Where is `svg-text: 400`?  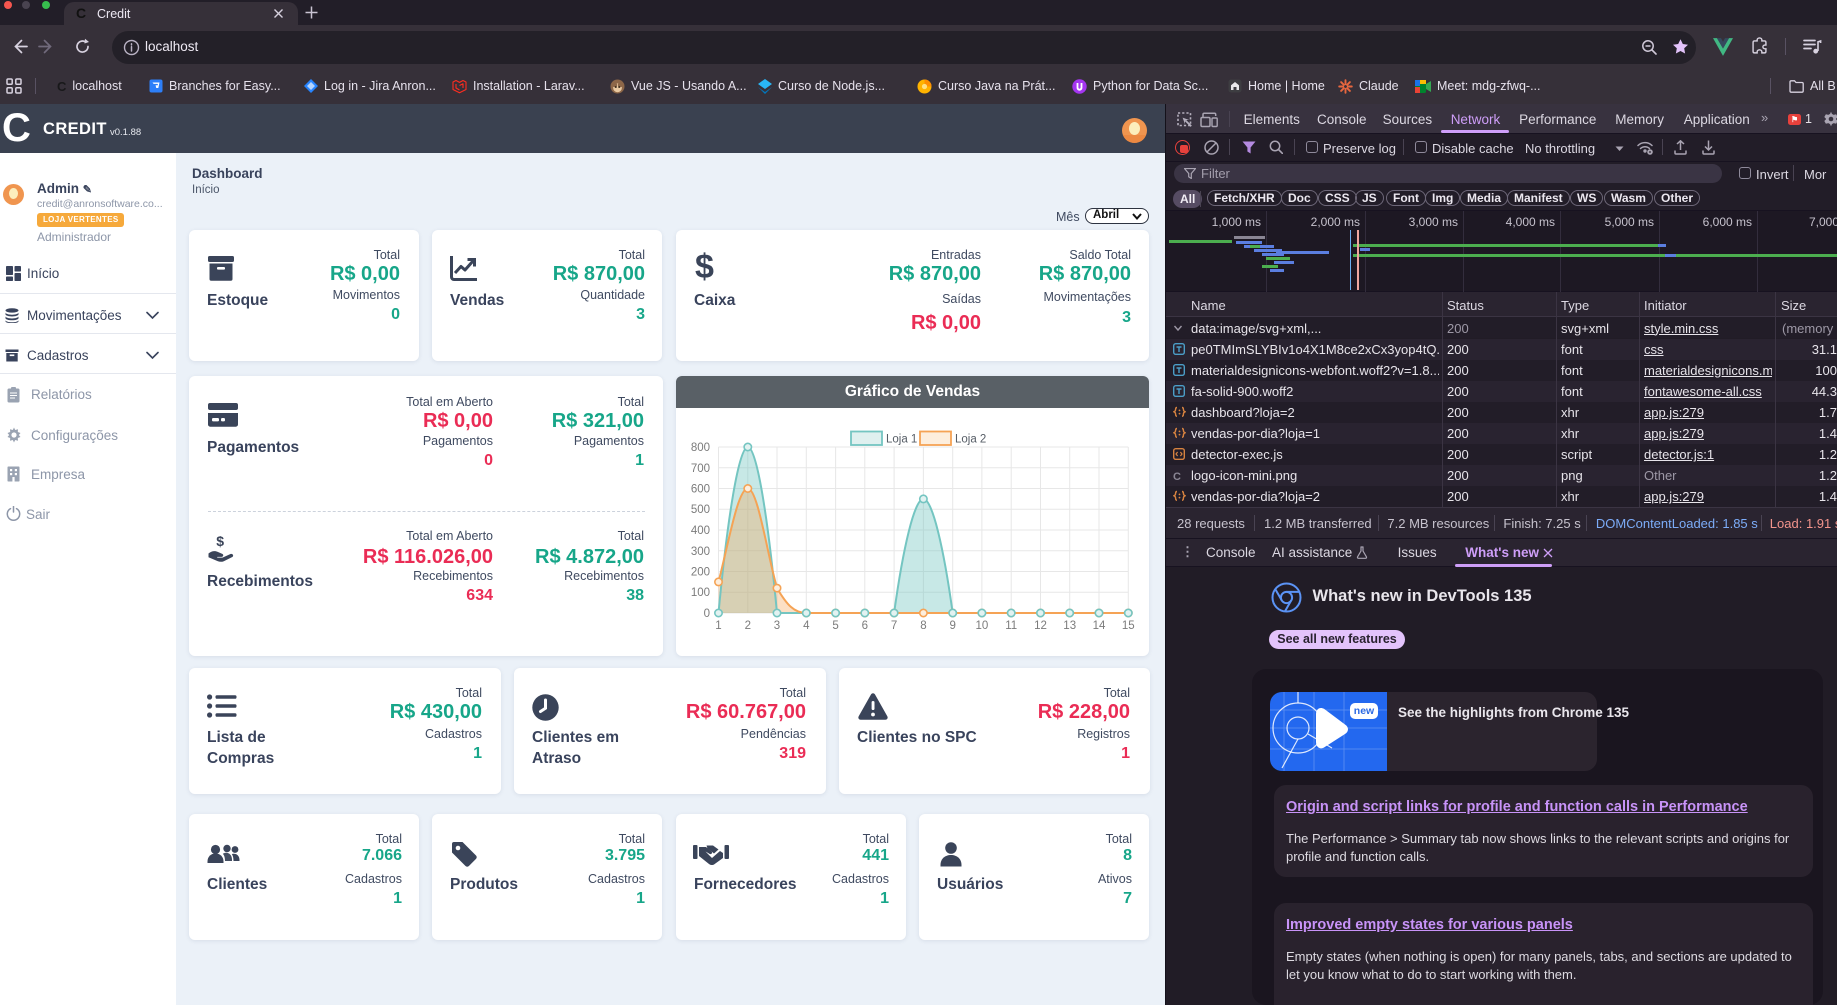 svg-text: 400 is located at coordinates (700, 531).